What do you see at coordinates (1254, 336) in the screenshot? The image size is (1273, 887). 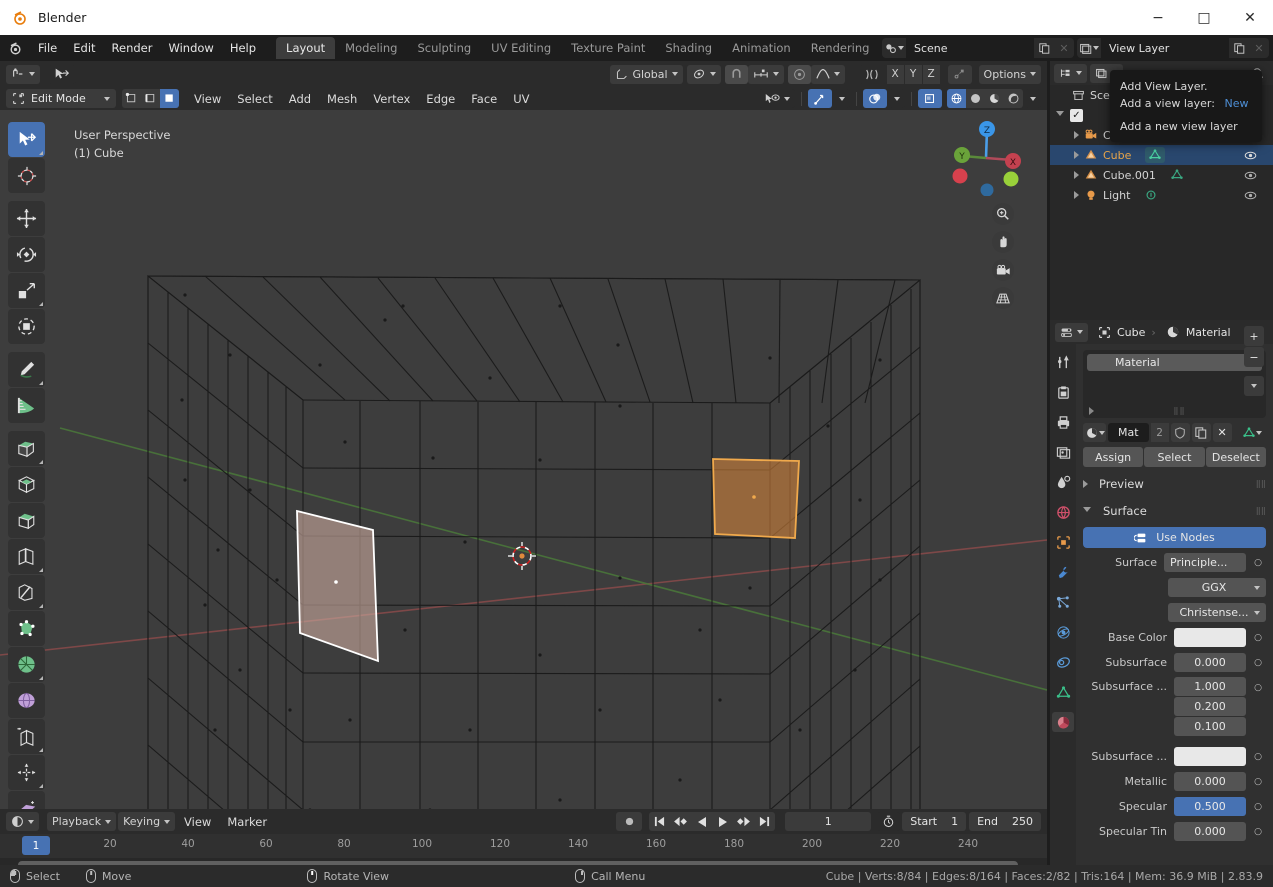 I see `add-material-slot-button: +` at bounding box center [1254, 336].